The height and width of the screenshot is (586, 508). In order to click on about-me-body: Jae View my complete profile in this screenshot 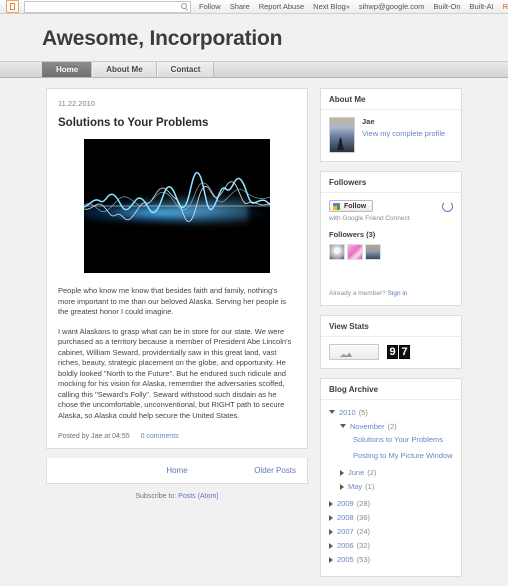, I will do `click(391, 135)`.